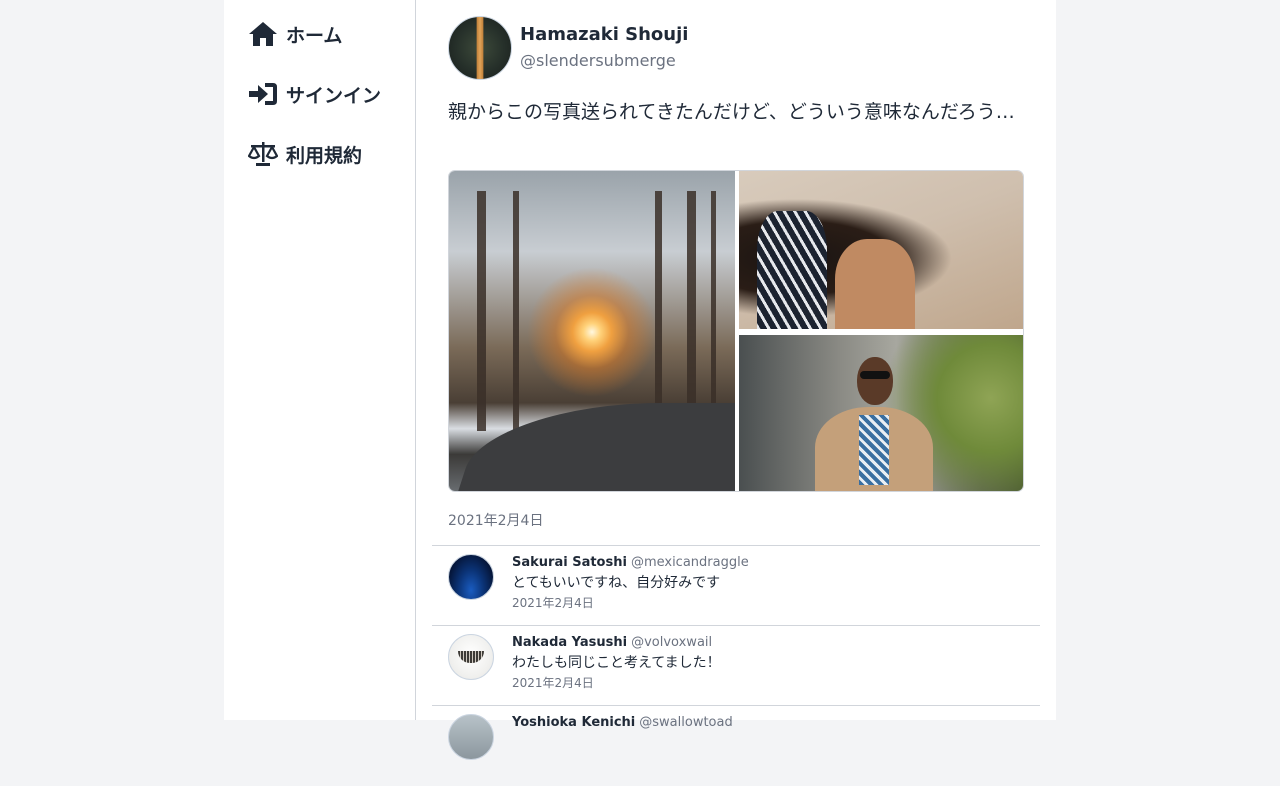 Image resolution: width=1280 pixels, height=786 pixels. I want to click on sidebar-item-sign-in: サインイン, so click(314, 94).